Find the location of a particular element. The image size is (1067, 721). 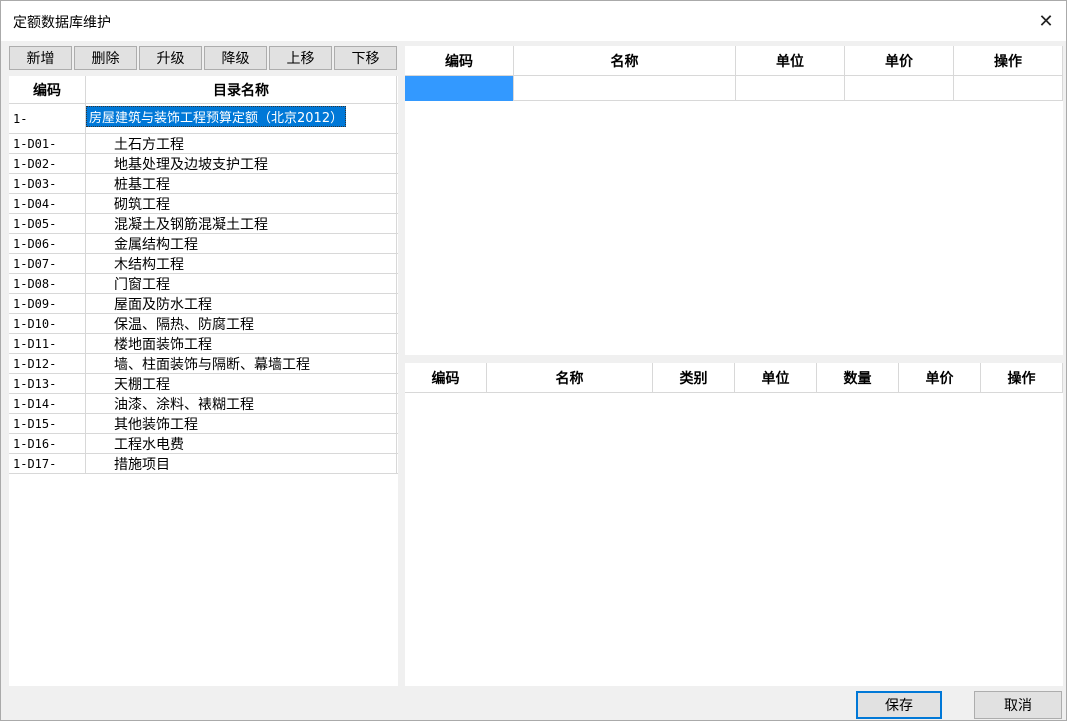

tree-row-root: 1- 房屋建筑与装饰工程预算定额（北京2012） is located at coordinates (203, 119).